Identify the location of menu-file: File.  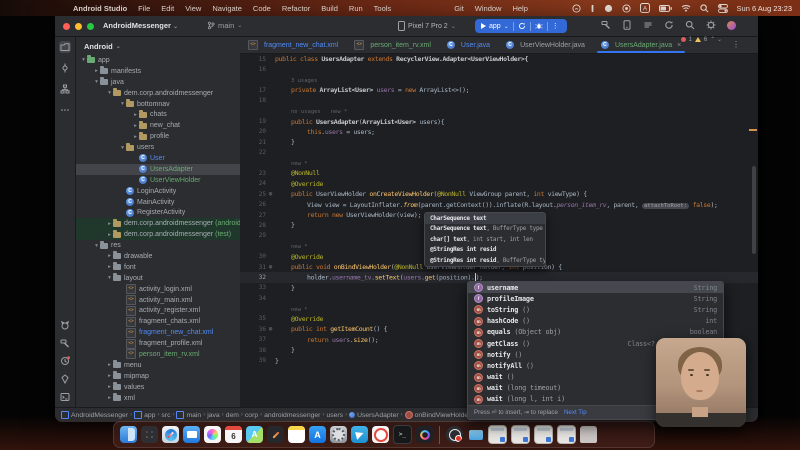
(144, 8).